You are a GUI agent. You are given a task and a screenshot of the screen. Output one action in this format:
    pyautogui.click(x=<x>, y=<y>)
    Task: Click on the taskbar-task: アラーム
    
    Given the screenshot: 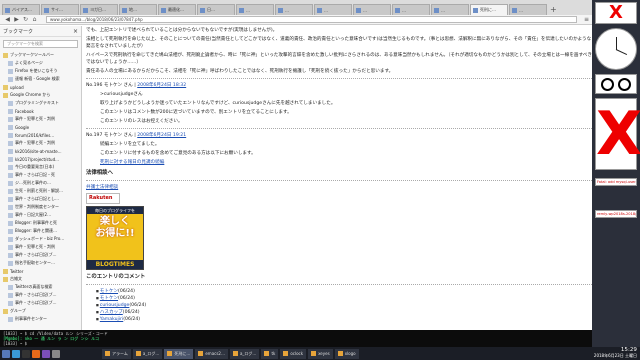 What is the action you would take?
    pyautogui.click(x=116, y=353)
    